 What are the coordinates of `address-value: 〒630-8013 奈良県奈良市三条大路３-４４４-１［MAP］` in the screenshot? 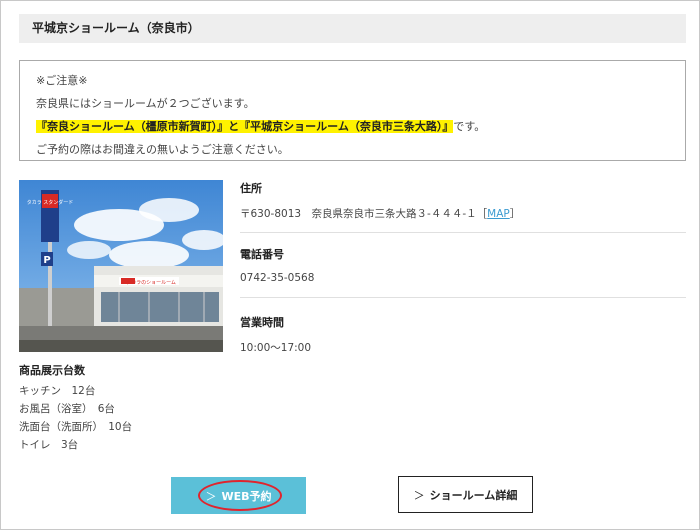 It's located at (380, 214).